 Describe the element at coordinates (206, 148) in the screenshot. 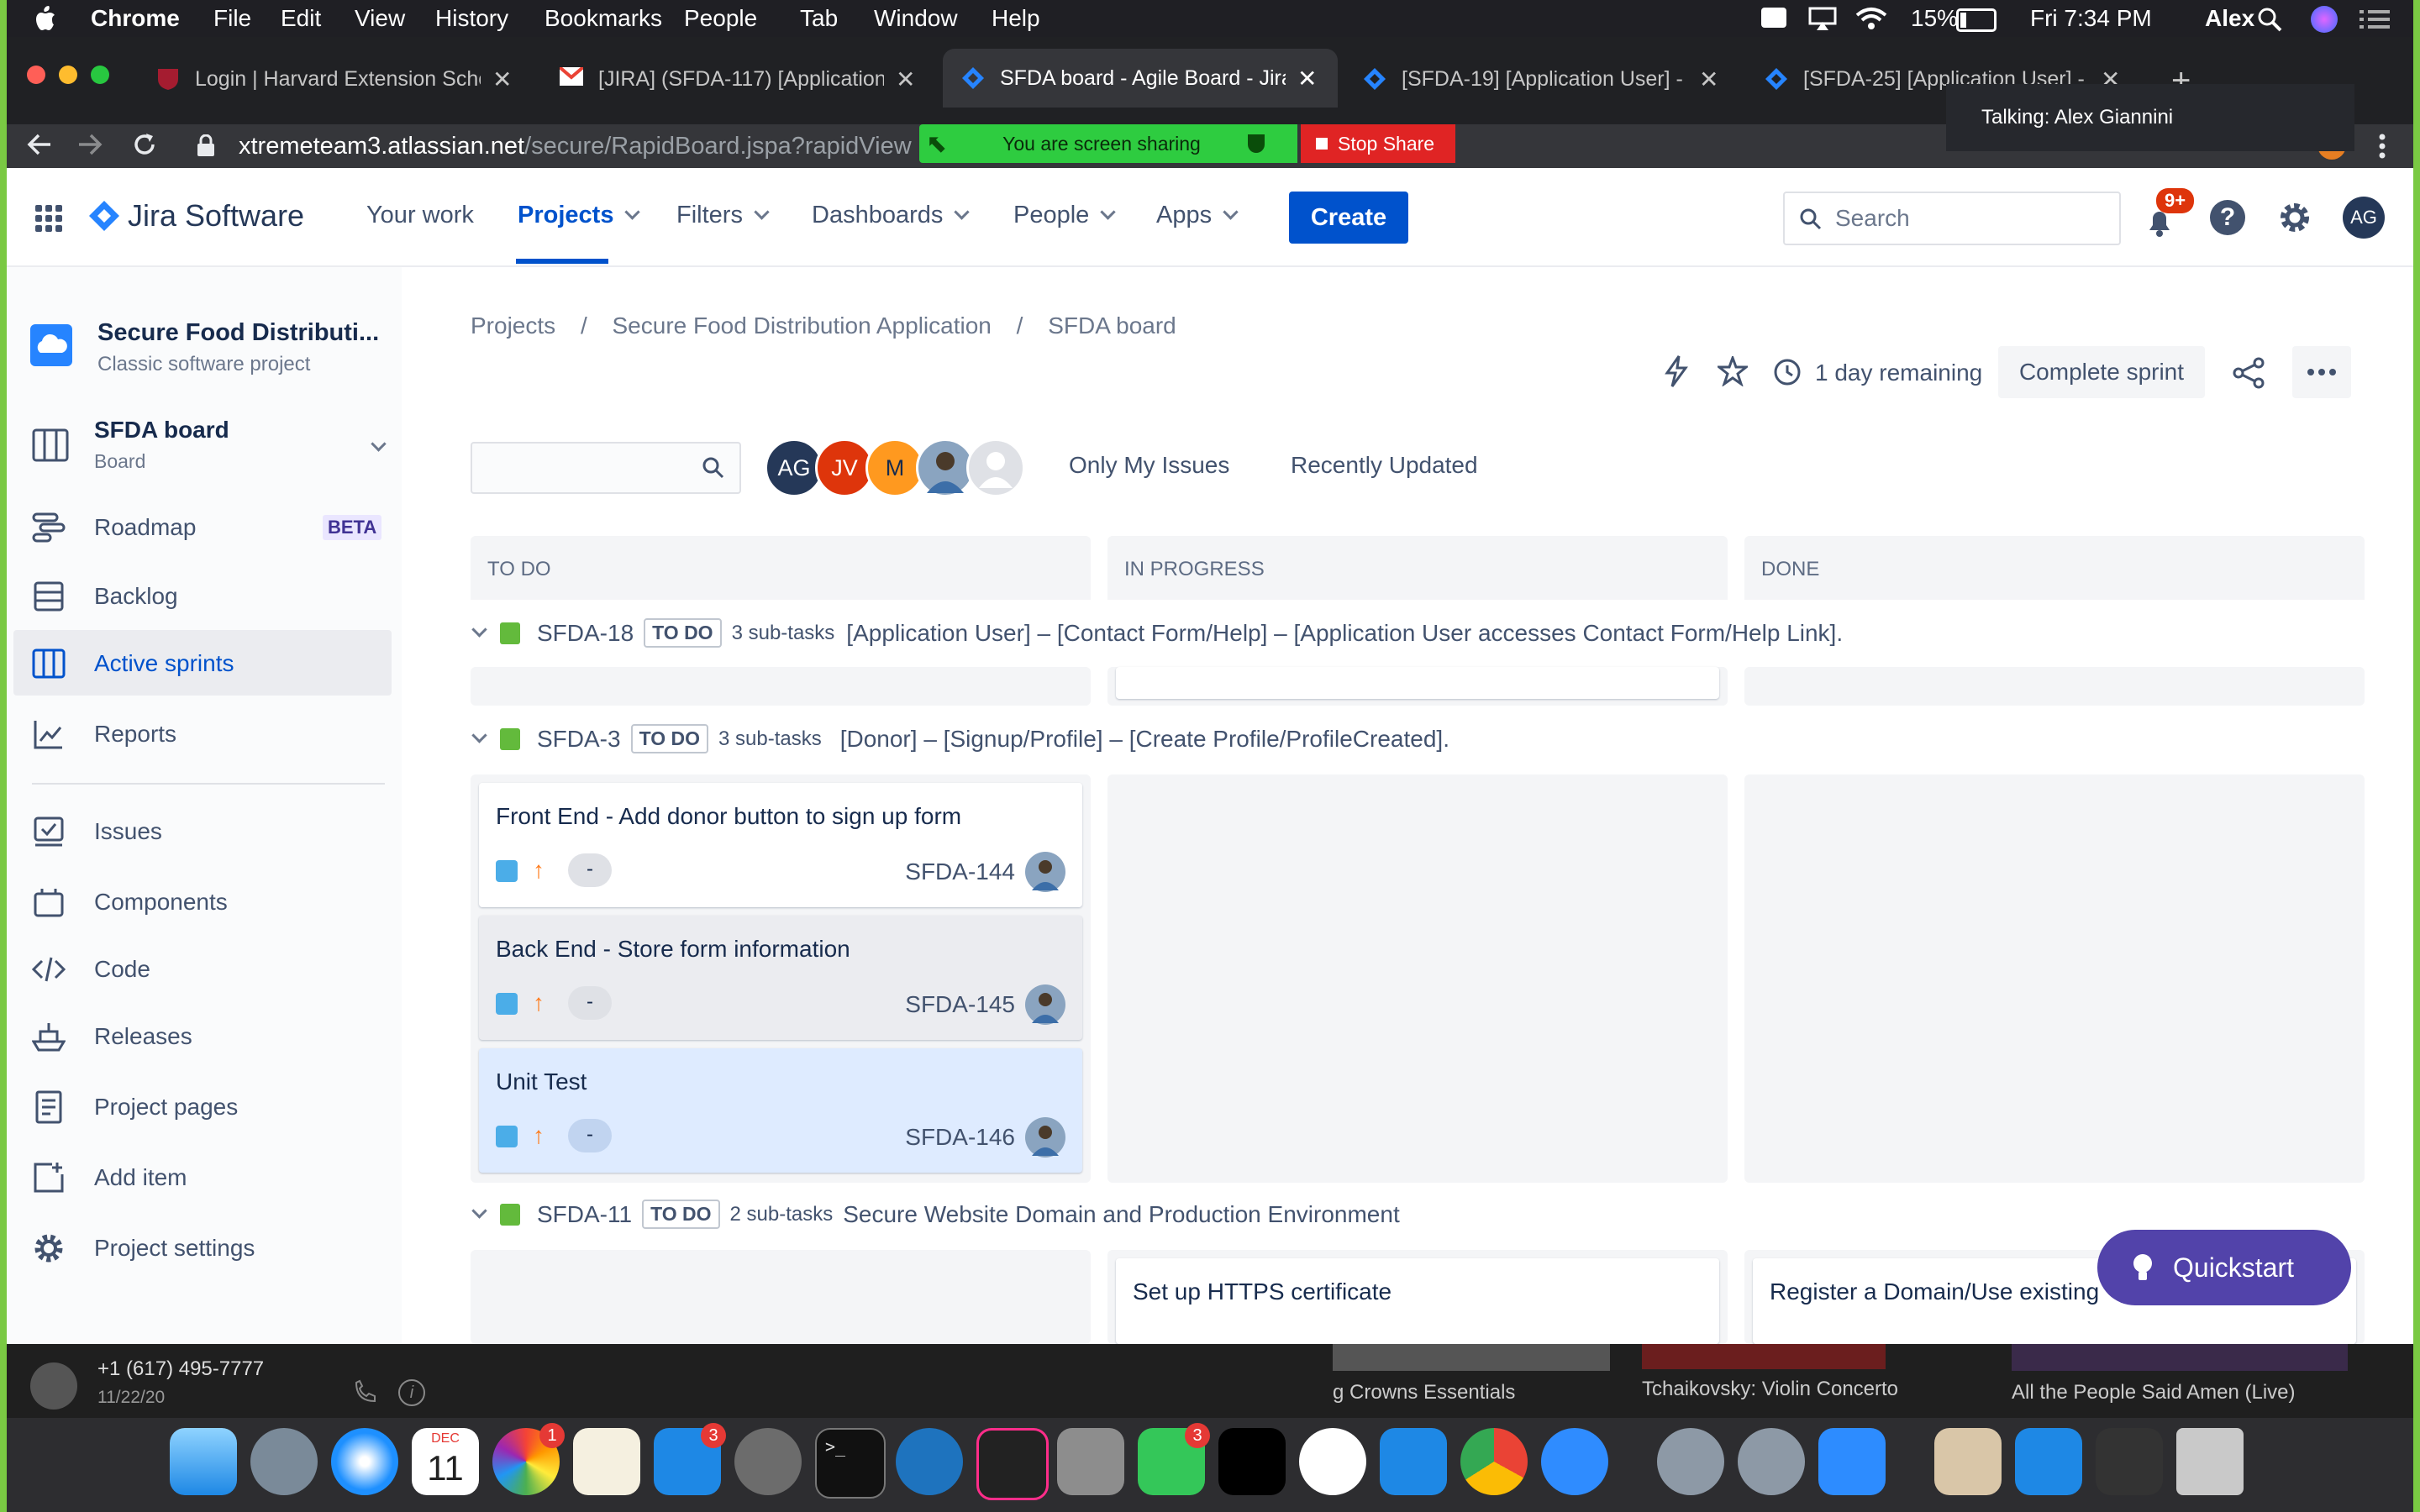

I see `lock-icon` at that location.